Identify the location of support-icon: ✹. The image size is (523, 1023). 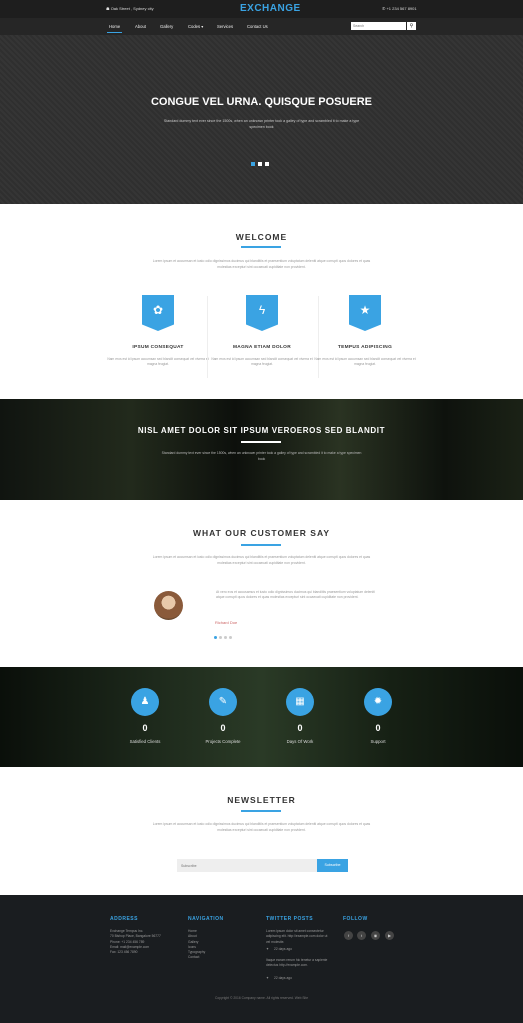
(378, 702).